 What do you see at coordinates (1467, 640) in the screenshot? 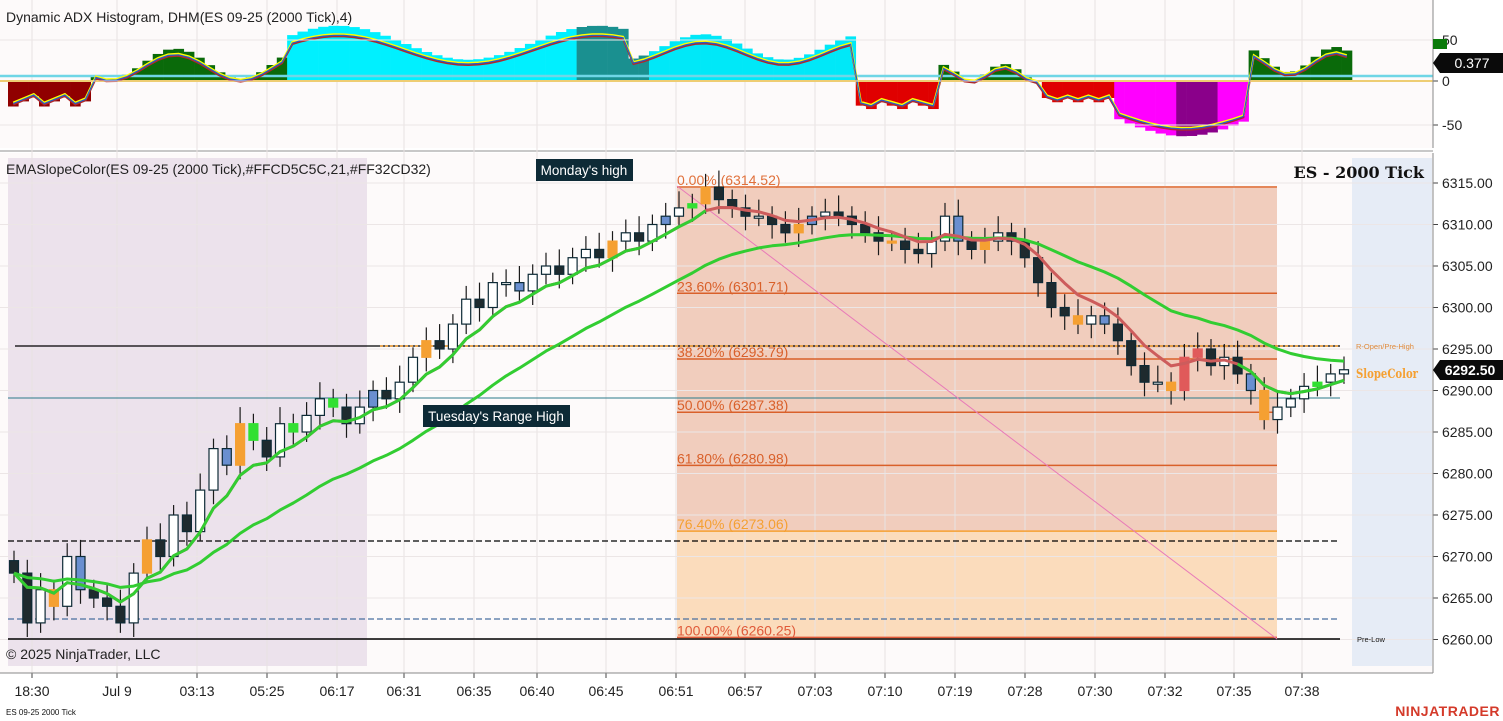
I see `price-tick-label: 6260.00` at bounding box center [1467, 640].